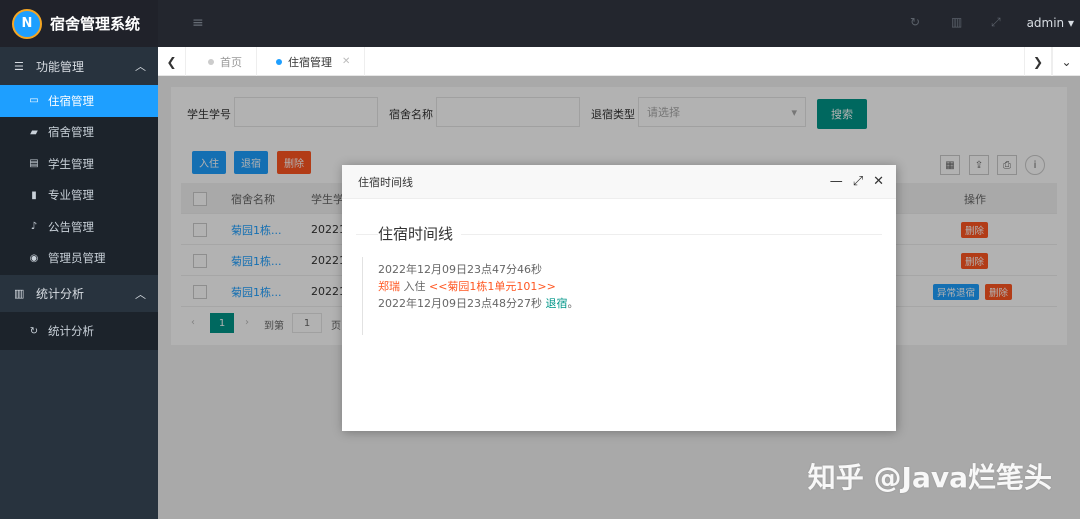 The height and width of the screenshot is (519, 1080). Describe the element at coordinates (460, 269) in the screenshot. I see `timeline-entry-time: 2022年12月09日23点47分46秒` at that location.